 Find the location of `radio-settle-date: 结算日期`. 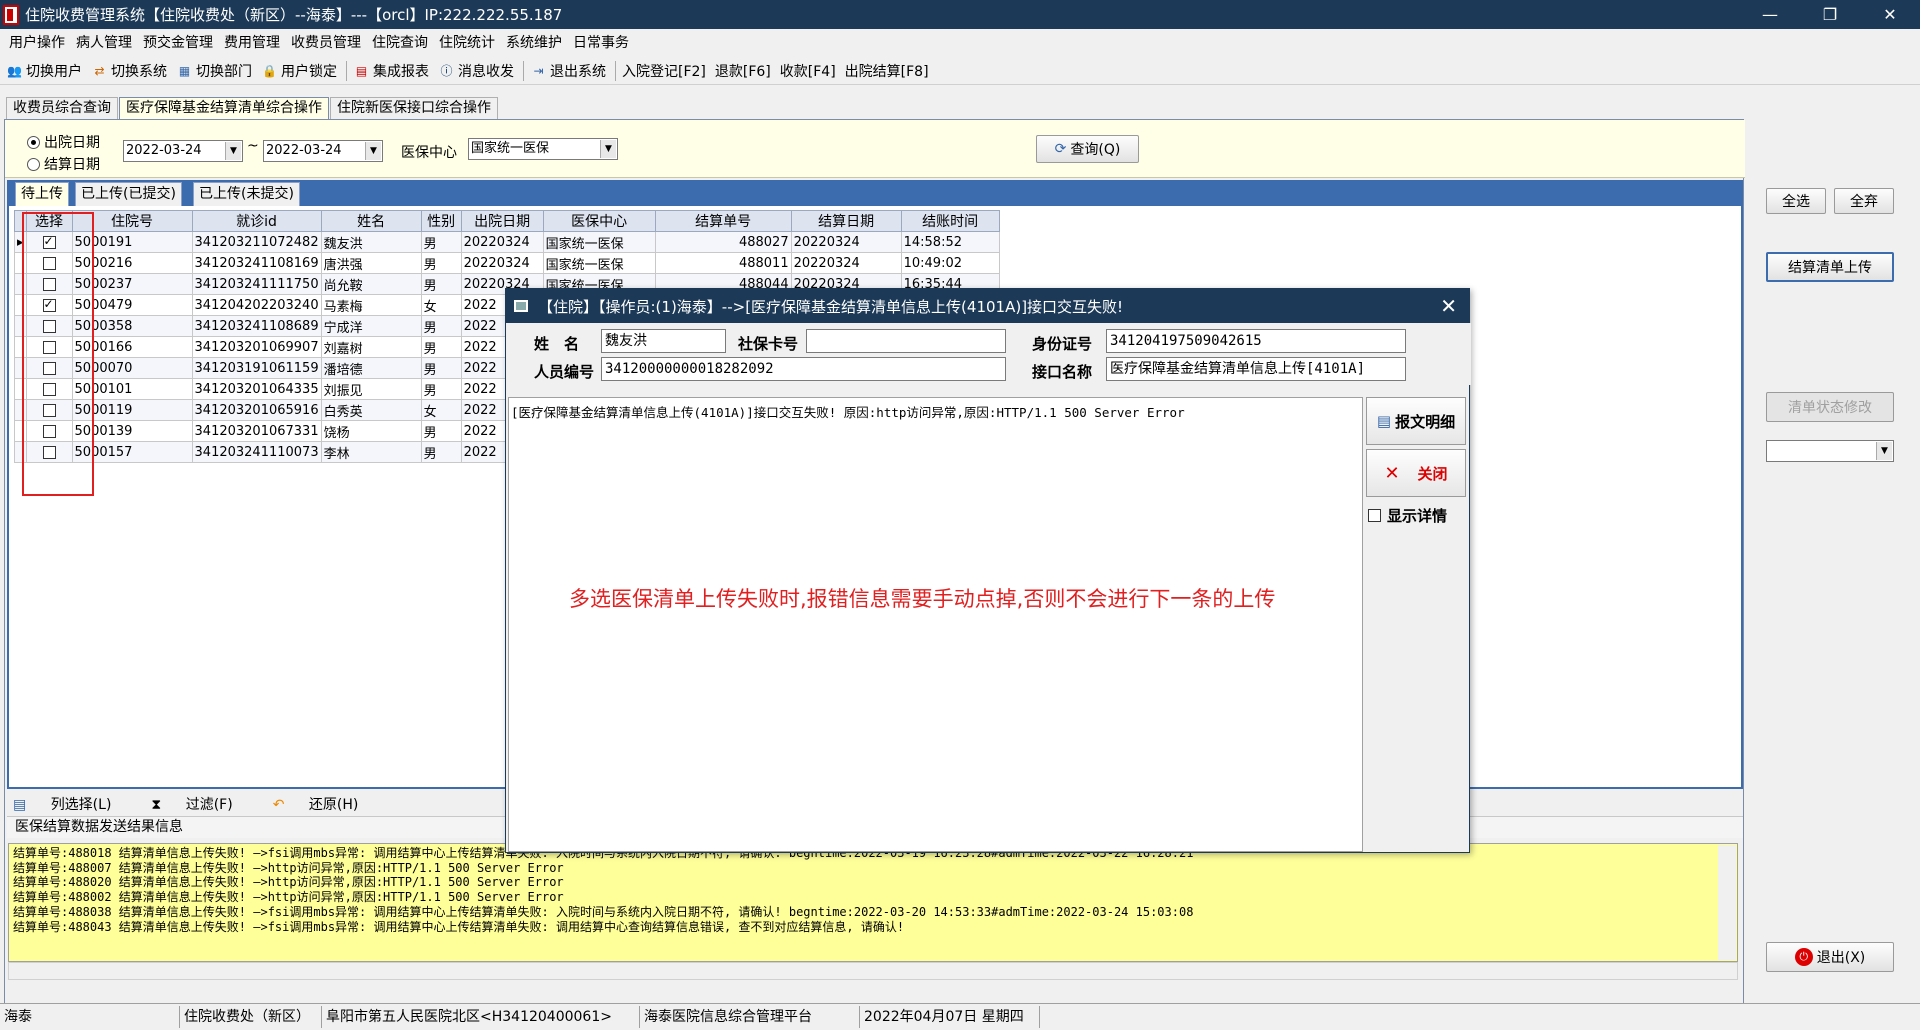

radio-settle-date: 结算日期 is located at coordinates (63, 164).